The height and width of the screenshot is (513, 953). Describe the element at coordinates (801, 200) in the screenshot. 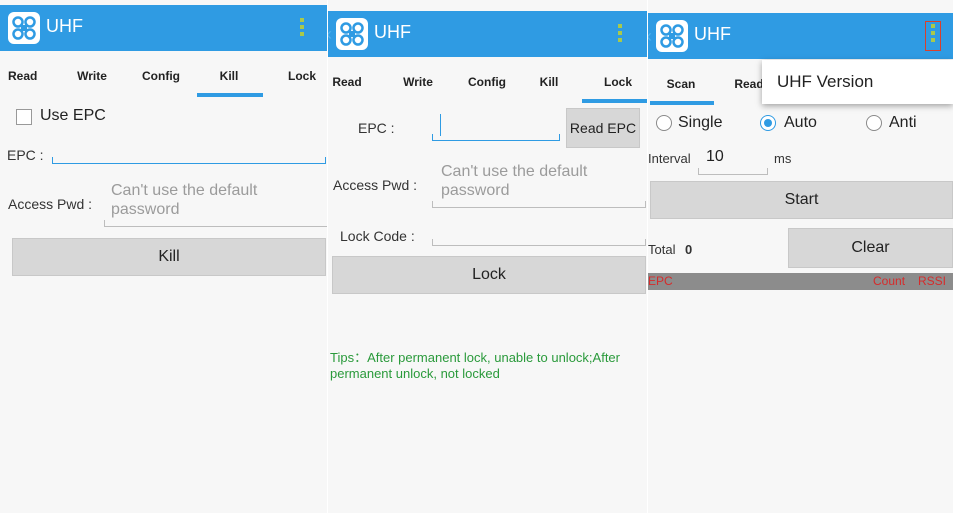

I see `start-button: Start` at that location.